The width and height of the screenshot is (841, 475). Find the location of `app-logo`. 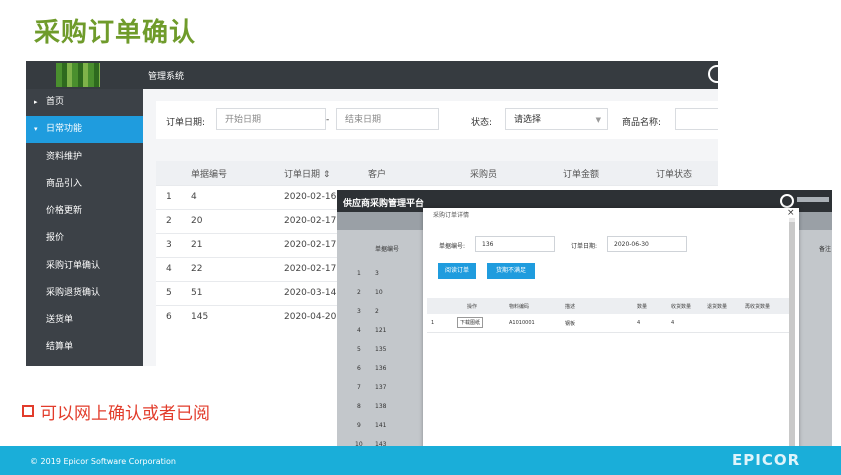

app-logo is located at coordinates (78, 75).